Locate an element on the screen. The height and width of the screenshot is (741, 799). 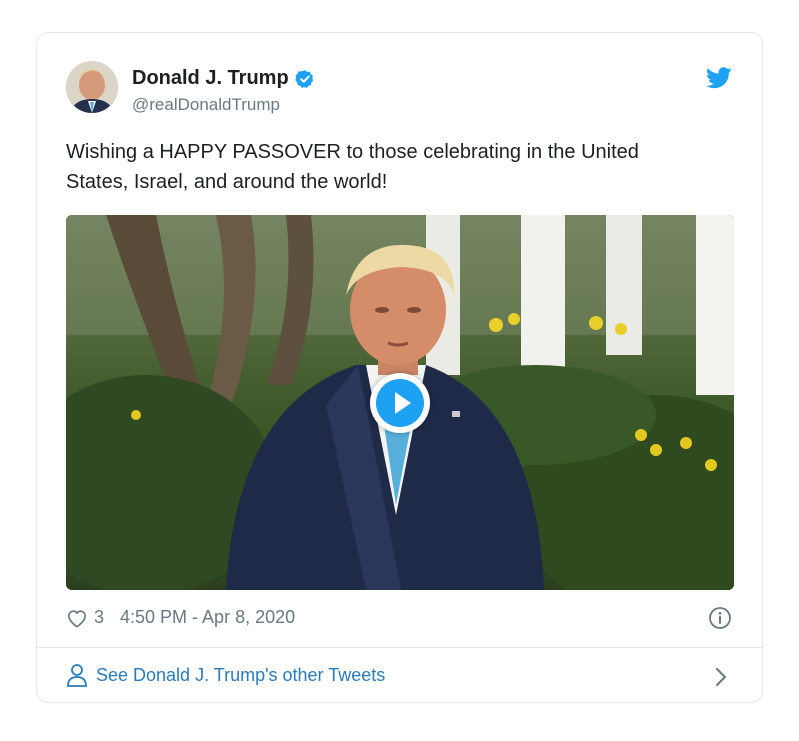
author-name: Donald J. Trump is located at coordinates (210, 78).